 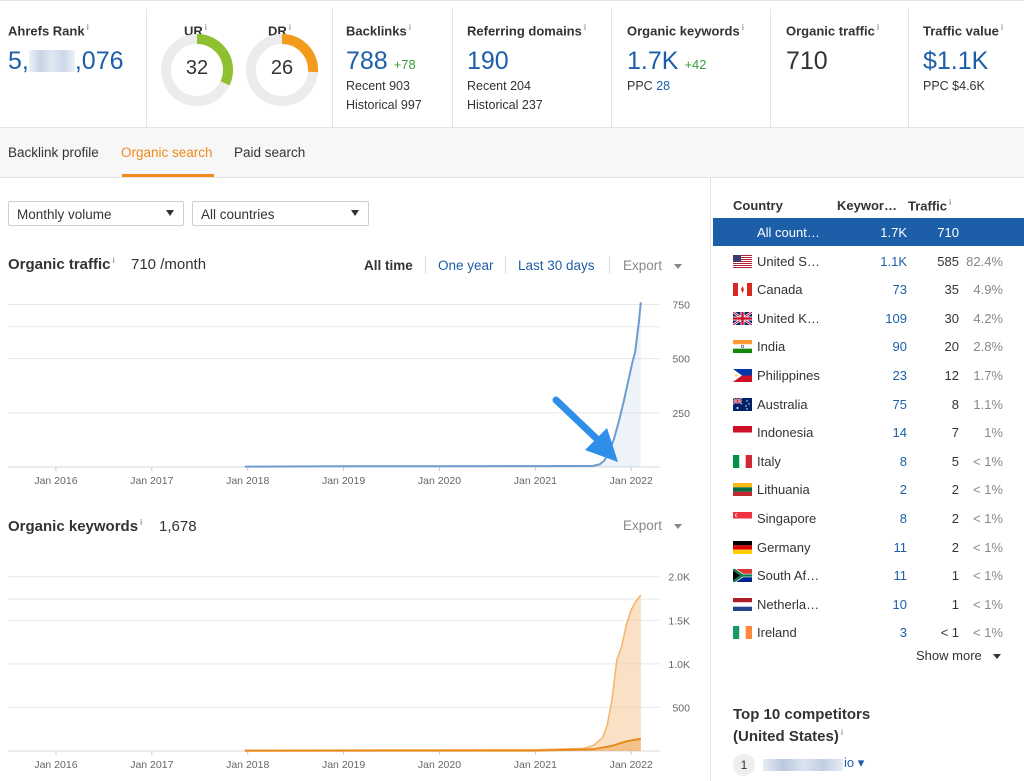 What do you see at coordinates (868, 375) in the screenshot?
I see `country-row: Philippines 23 12 1.7%` at bounding box center [868, 375].